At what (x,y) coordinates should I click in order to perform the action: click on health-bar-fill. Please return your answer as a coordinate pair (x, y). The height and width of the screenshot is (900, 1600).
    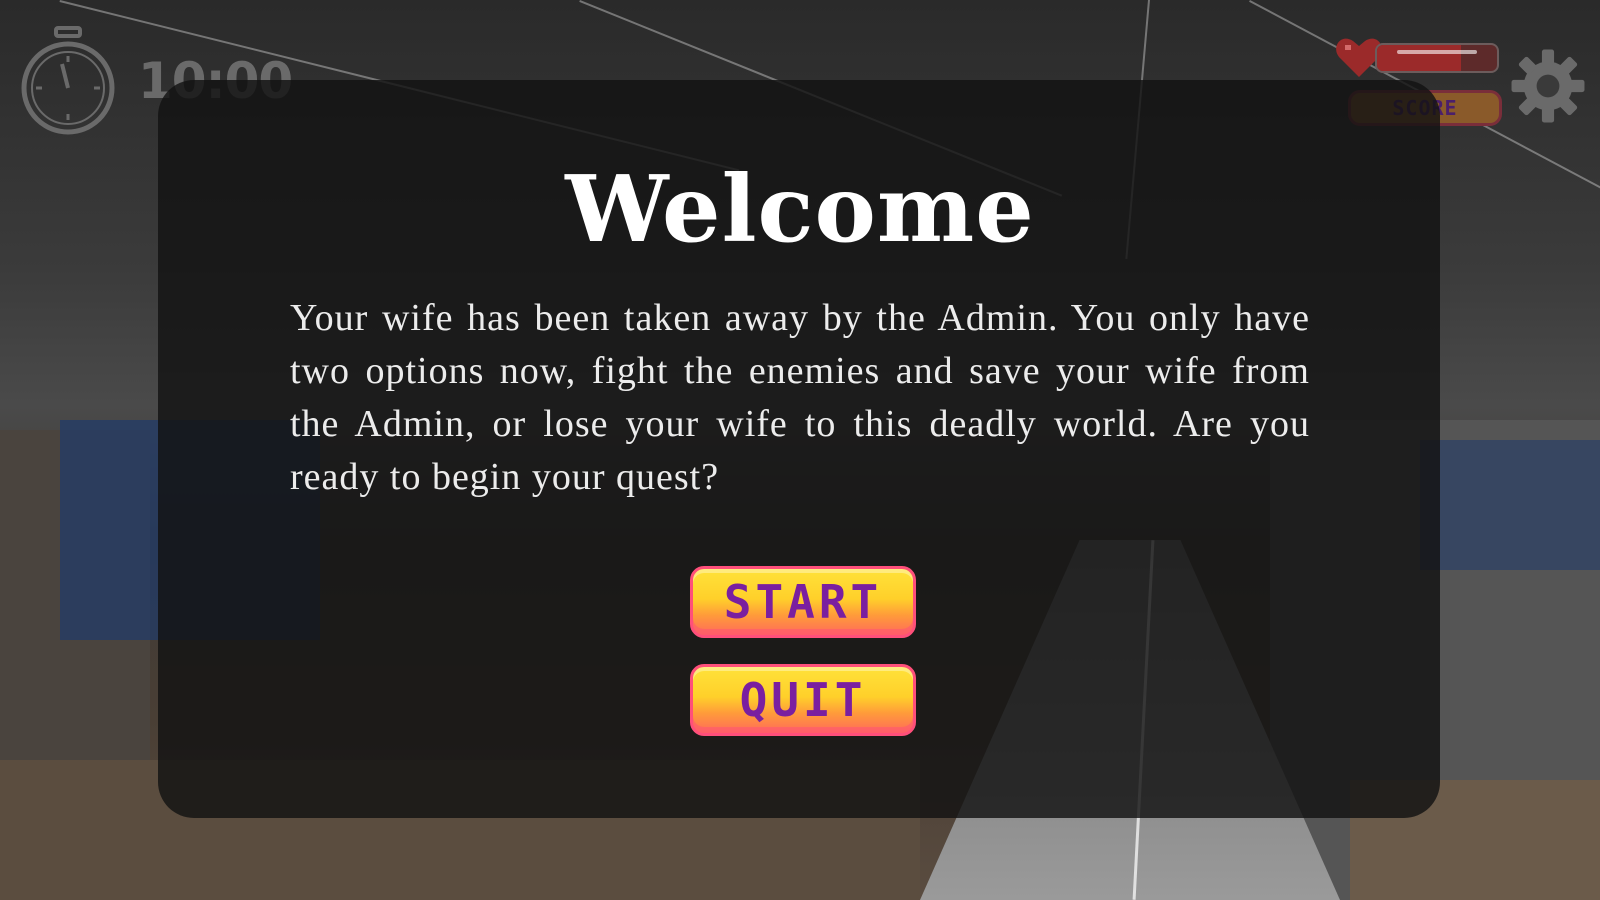
    Looking at the image, I should click on (1419, 58).